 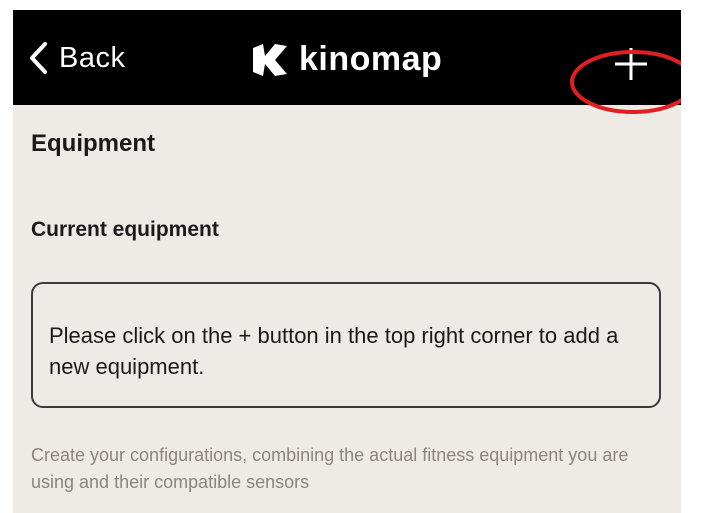 I want to click on chevron-left-icon, so click(x=38, y=58).